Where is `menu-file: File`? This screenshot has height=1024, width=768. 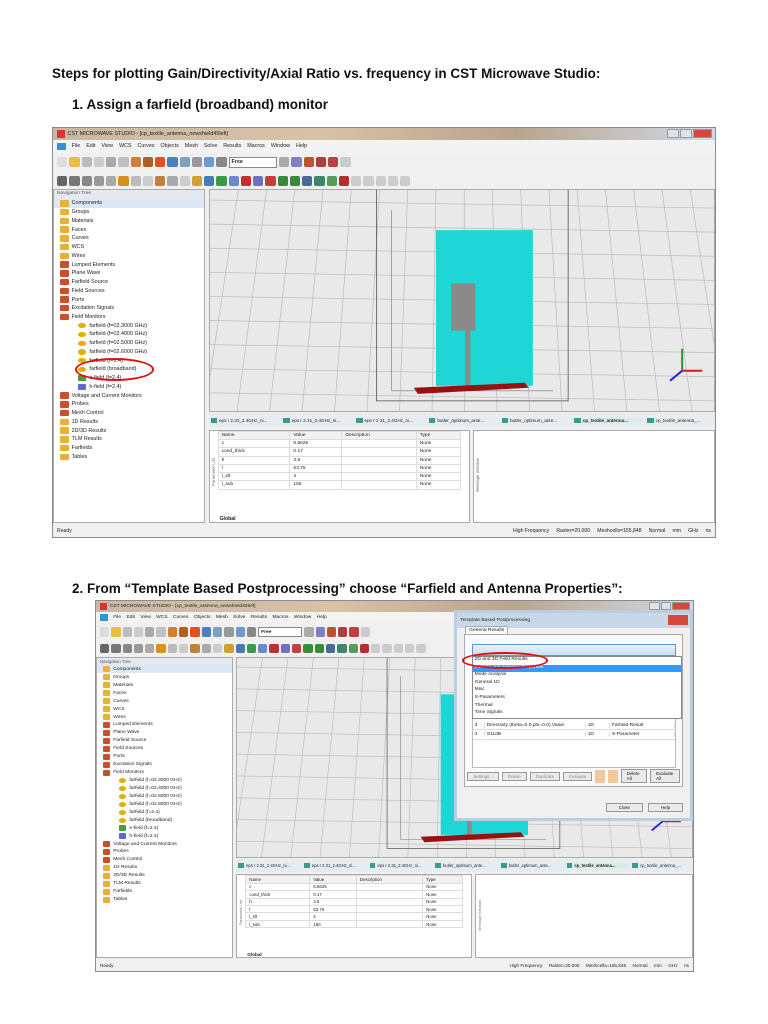 menu-file: File is located at coordinates (76, 146).